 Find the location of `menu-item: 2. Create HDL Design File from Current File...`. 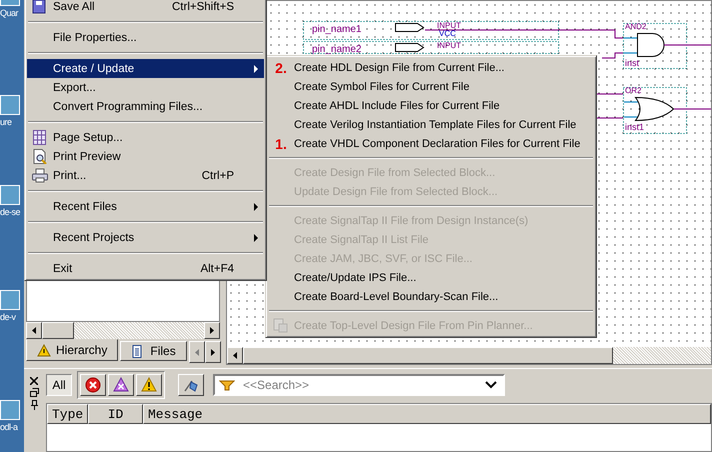

menu-item: 2. Create HDL Design File from Current File... is located at coordinates (431, 67).